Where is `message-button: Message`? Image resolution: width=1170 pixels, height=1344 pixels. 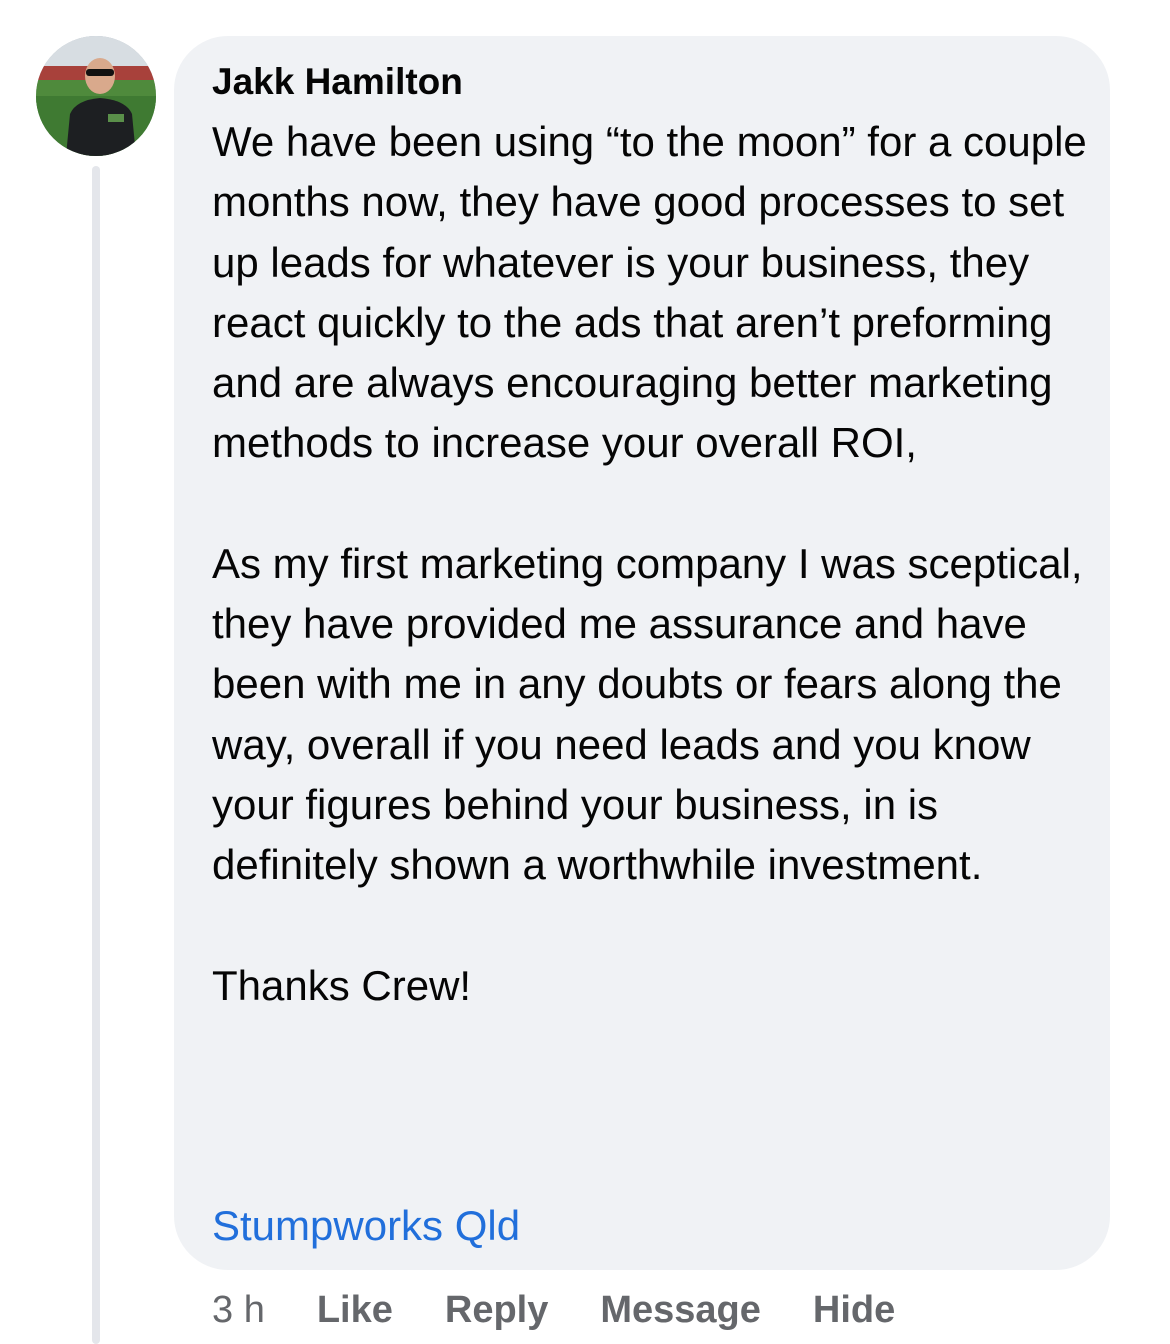 message-button: Message is located at coordinates (680, 1310).